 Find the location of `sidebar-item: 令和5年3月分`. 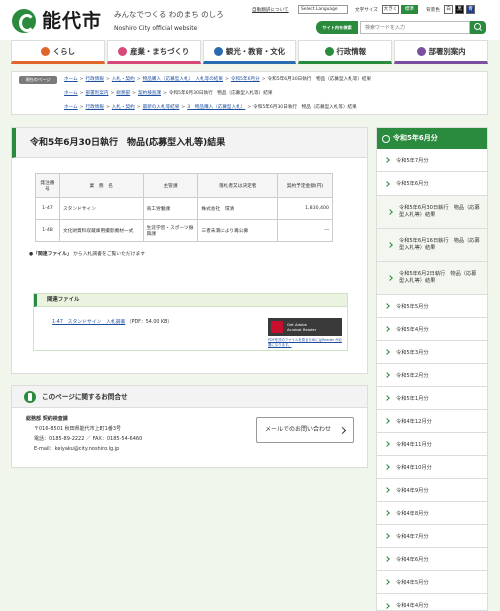

sidebar-item: 令和5年3月分 is located at coordinates (432, 352).